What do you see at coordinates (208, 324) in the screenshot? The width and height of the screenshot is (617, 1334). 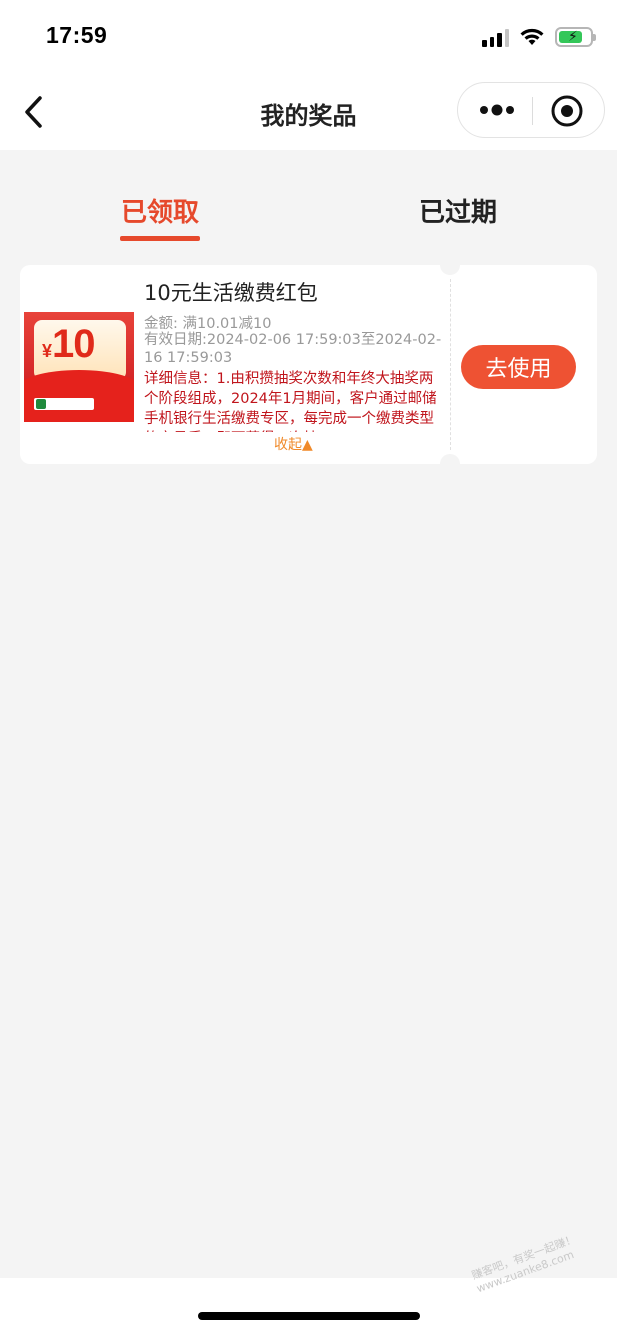 I see `coupon-amount: 金额: 满10.01减10` at bounding box center [208, 324].